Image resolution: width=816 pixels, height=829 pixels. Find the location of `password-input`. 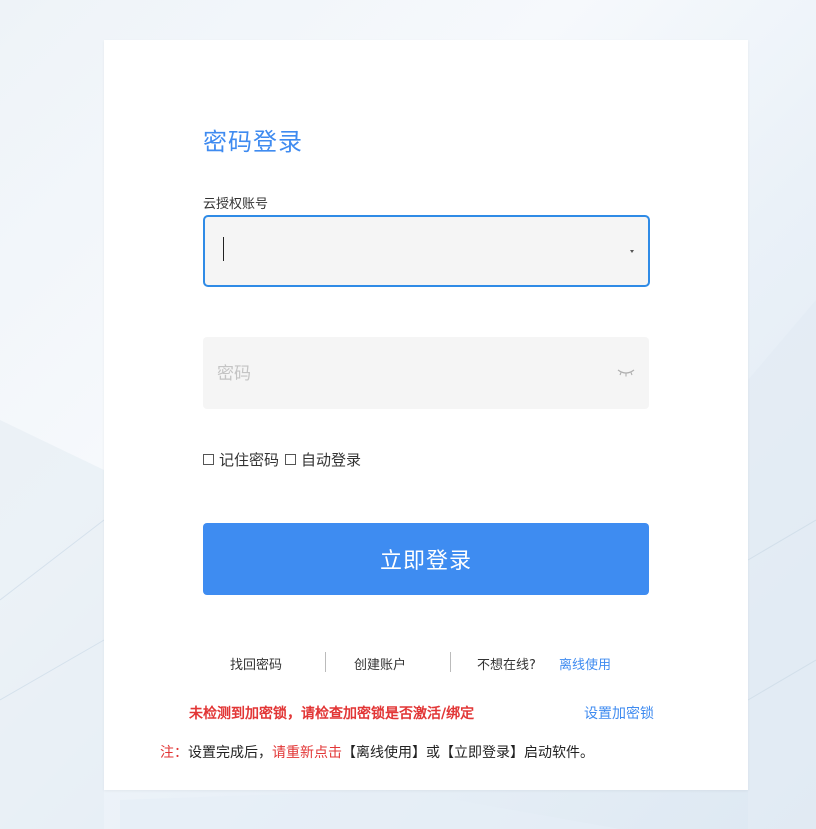

password-input is located at coordinates (397, 374).